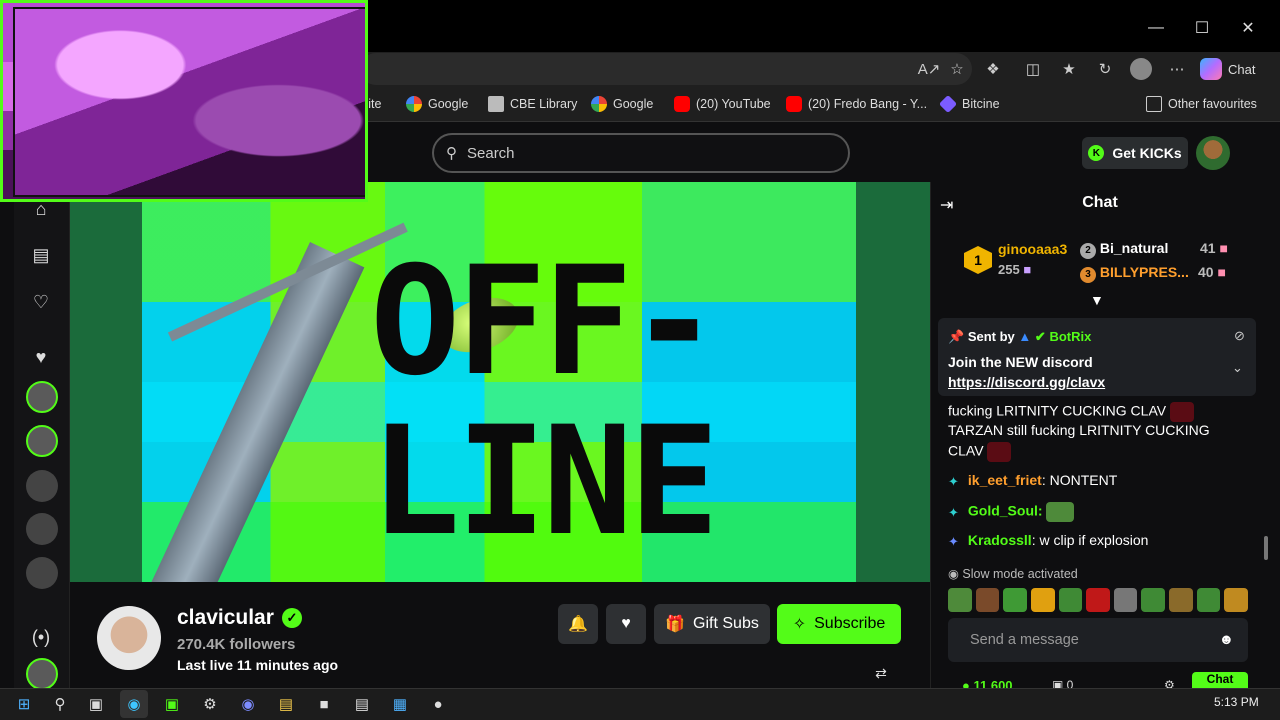 Image resolution: width=1280 pixels, height=720 pixels. I want to click on collapse-chat-icon: ⇥, so click(950, 205).